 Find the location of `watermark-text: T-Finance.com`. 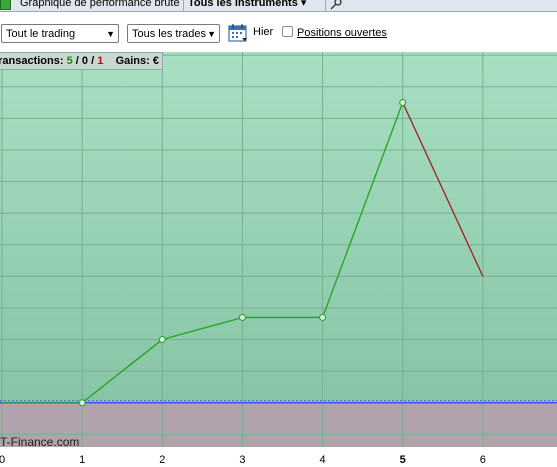

watermark-text: T-Finance.com is located at coordinates (40, 442).